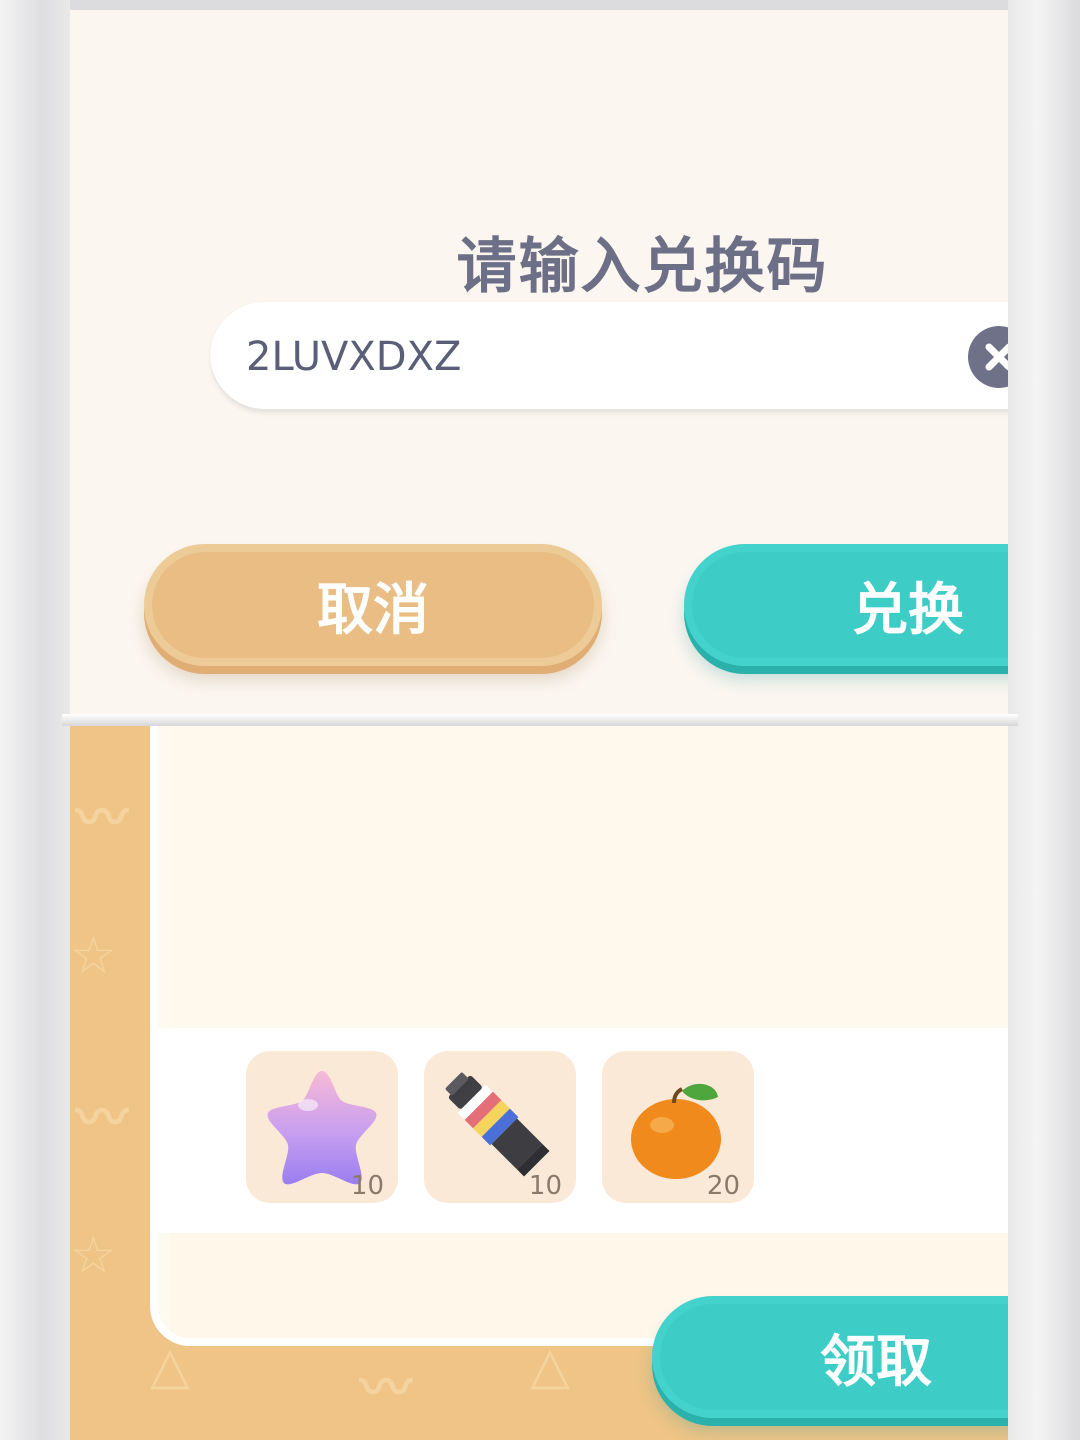 This screenshot has height=1440, width=1080. Describe the element at coordinates (35, 720) in the screenshot. I see `left-bezel` at that location.